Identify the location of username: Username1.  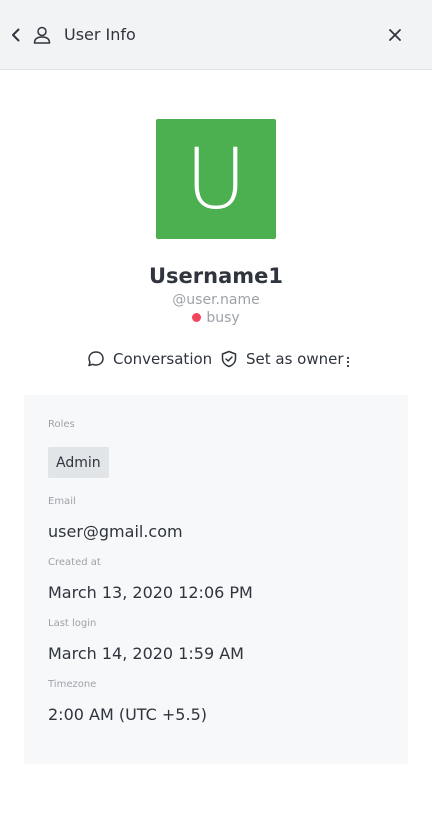
(215, 276).